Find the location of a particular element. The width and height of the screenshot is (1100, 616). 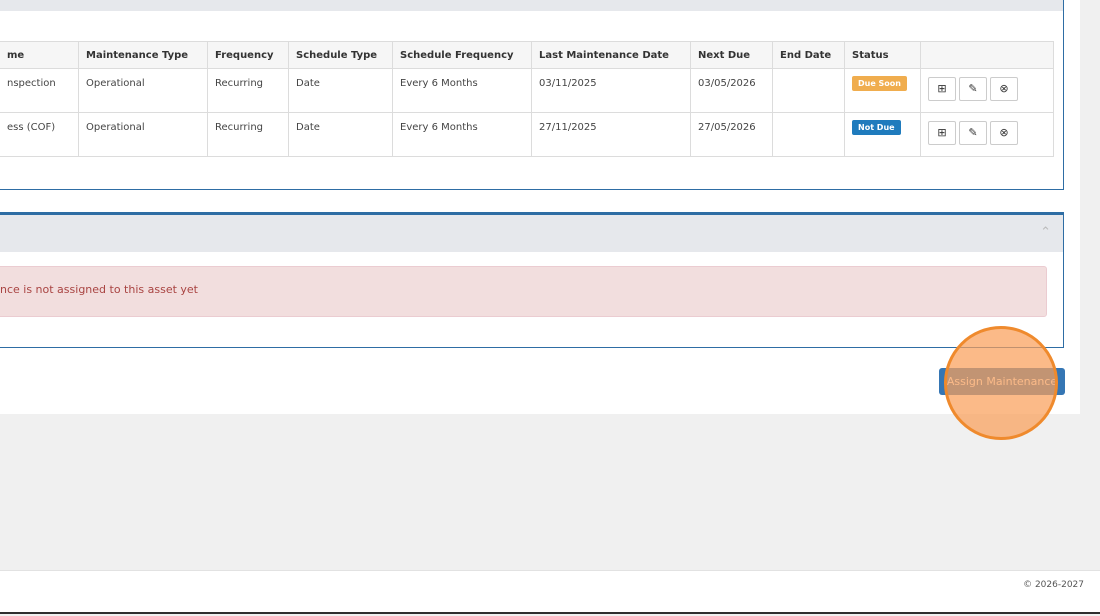

assign-maintenance-button: Assign Maintenance is located at coordinates (1002, 381).